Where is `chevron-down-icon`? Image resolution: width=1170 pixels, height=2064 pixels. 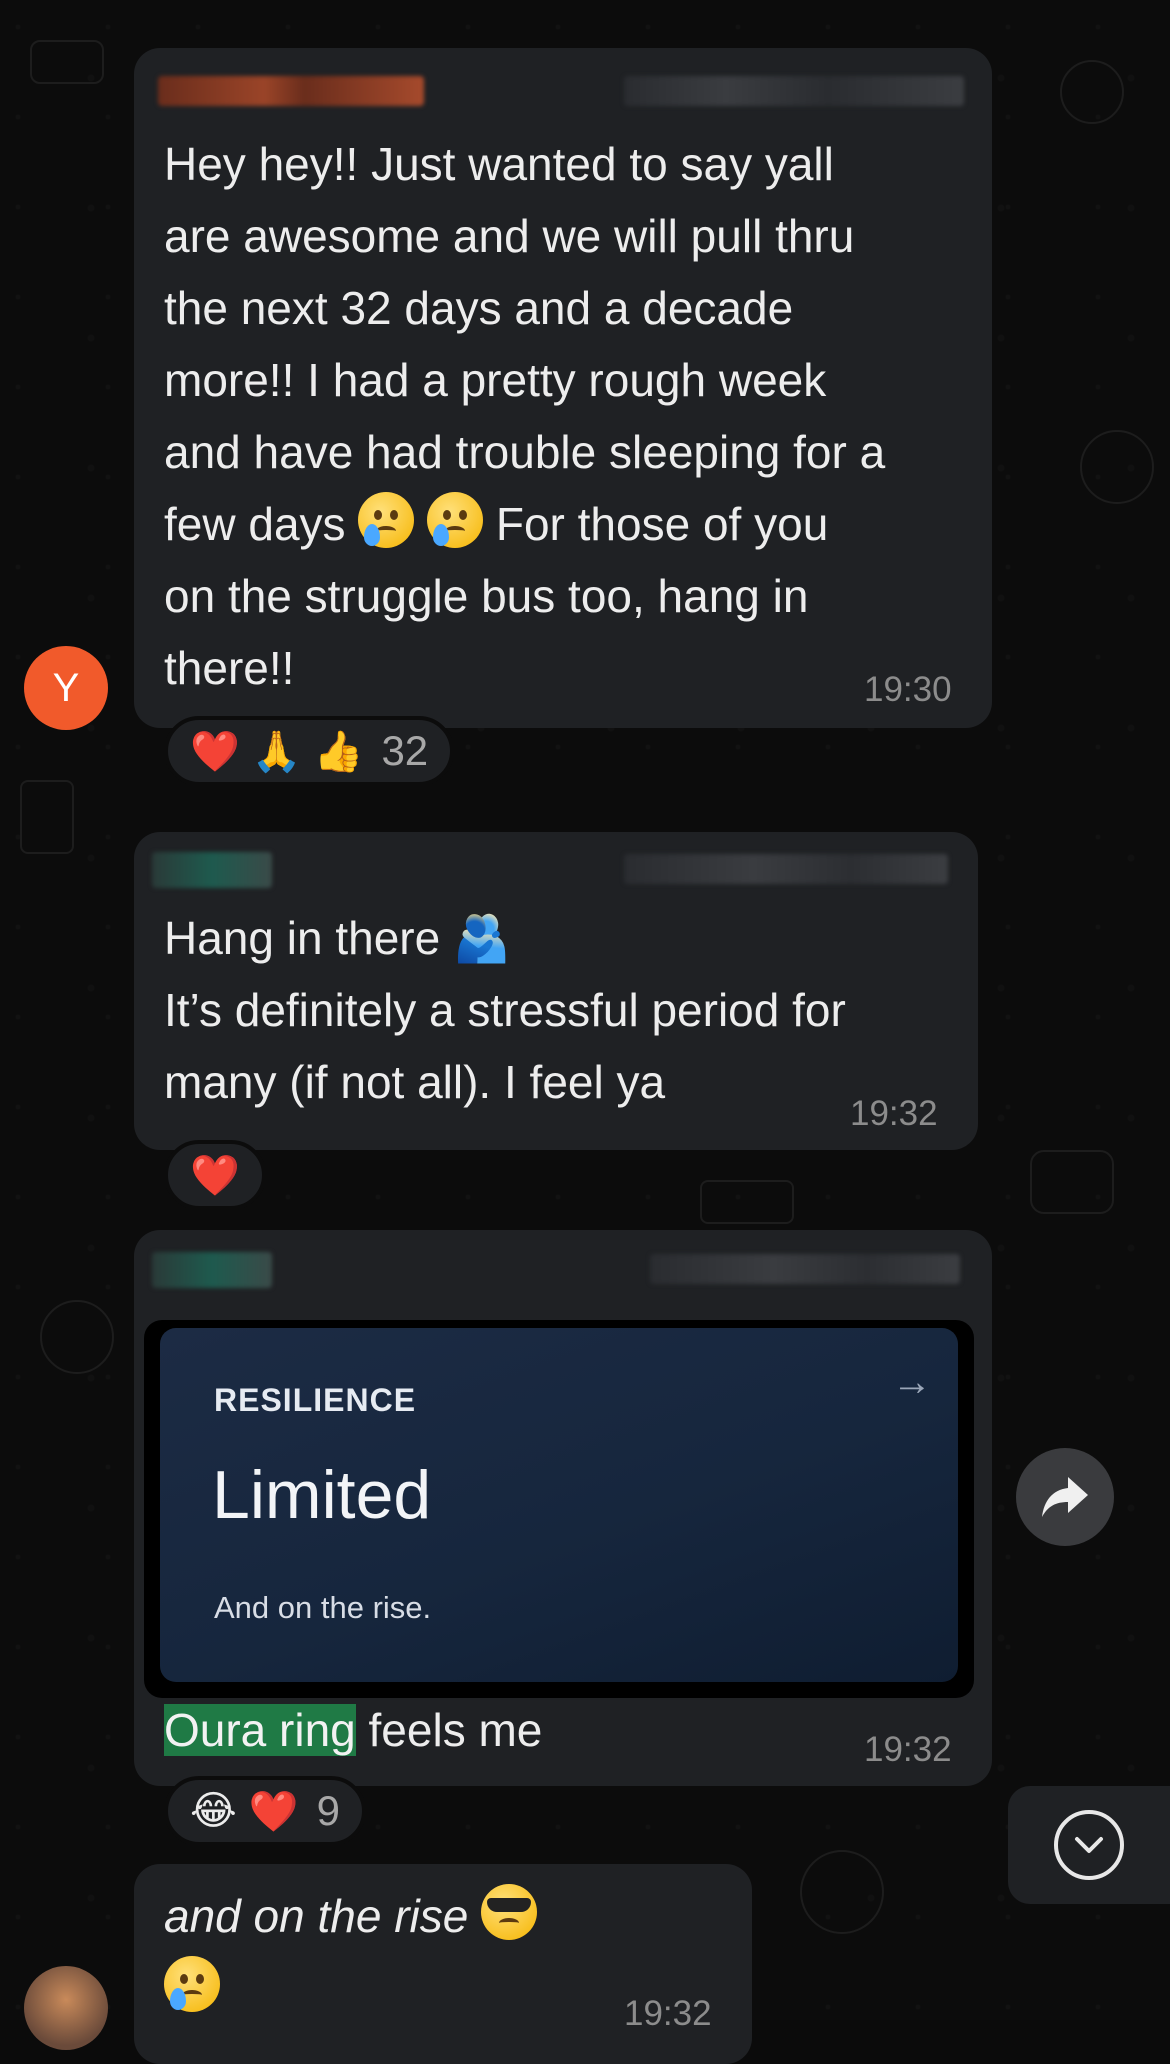
chevron-down-icon is located at coordinates (1089, 1845).